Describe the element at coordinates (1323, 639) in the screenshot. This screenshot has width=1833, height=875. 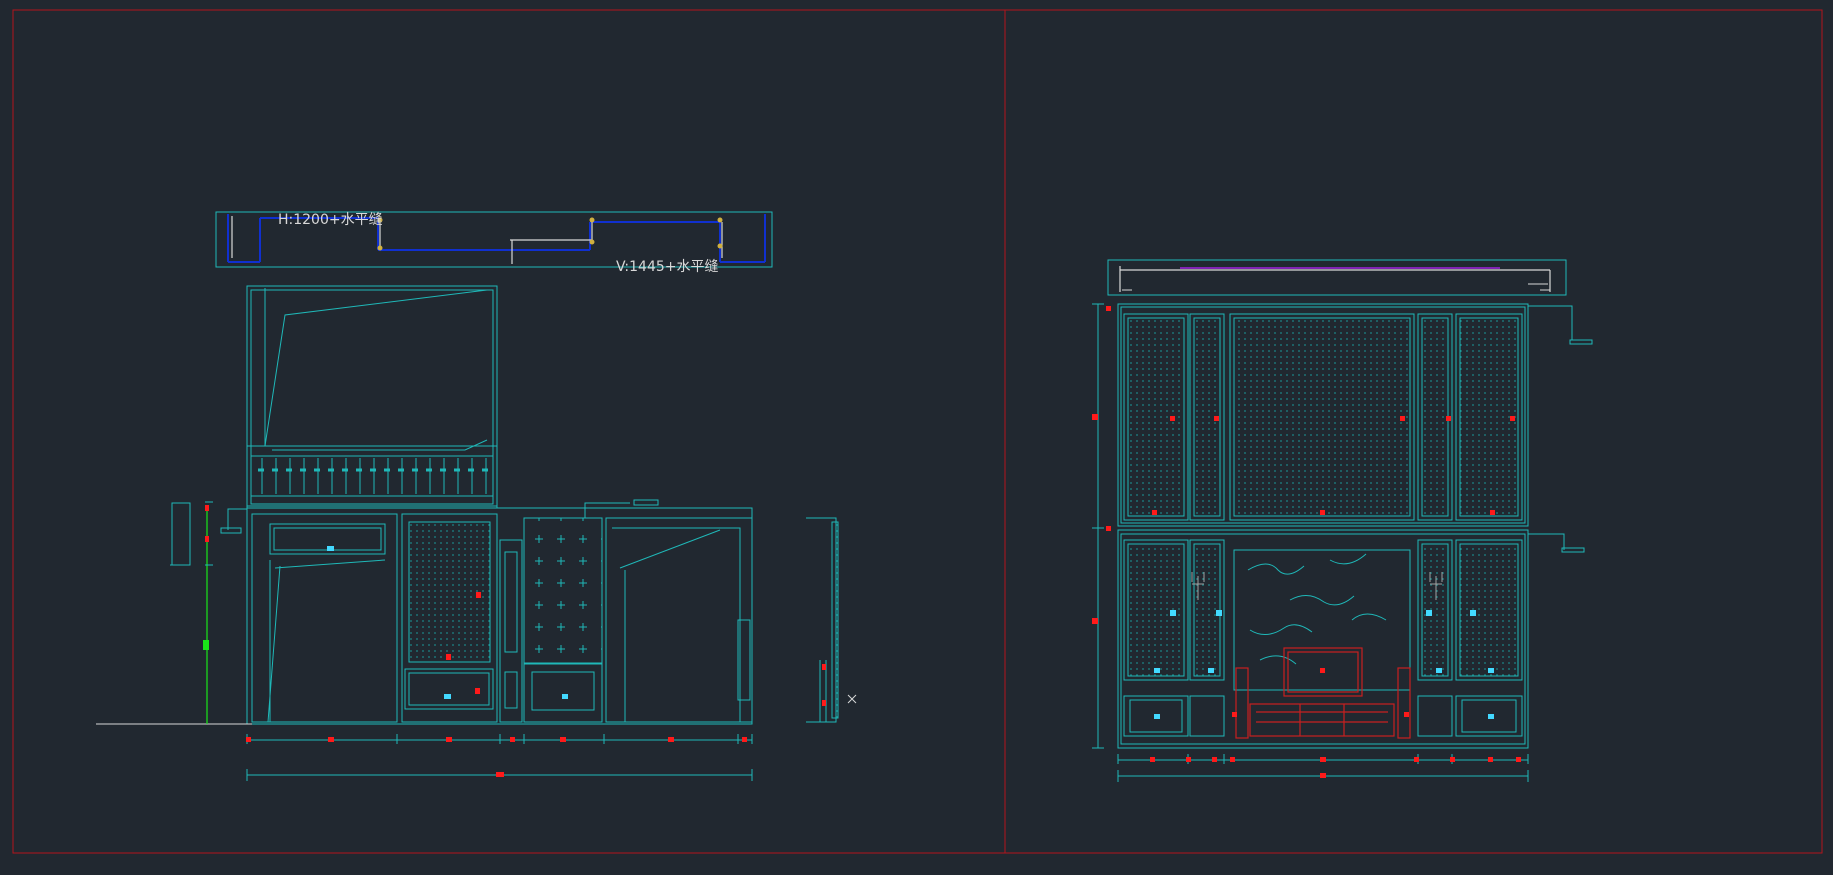
I see `lower-cabinet-right` at that location.